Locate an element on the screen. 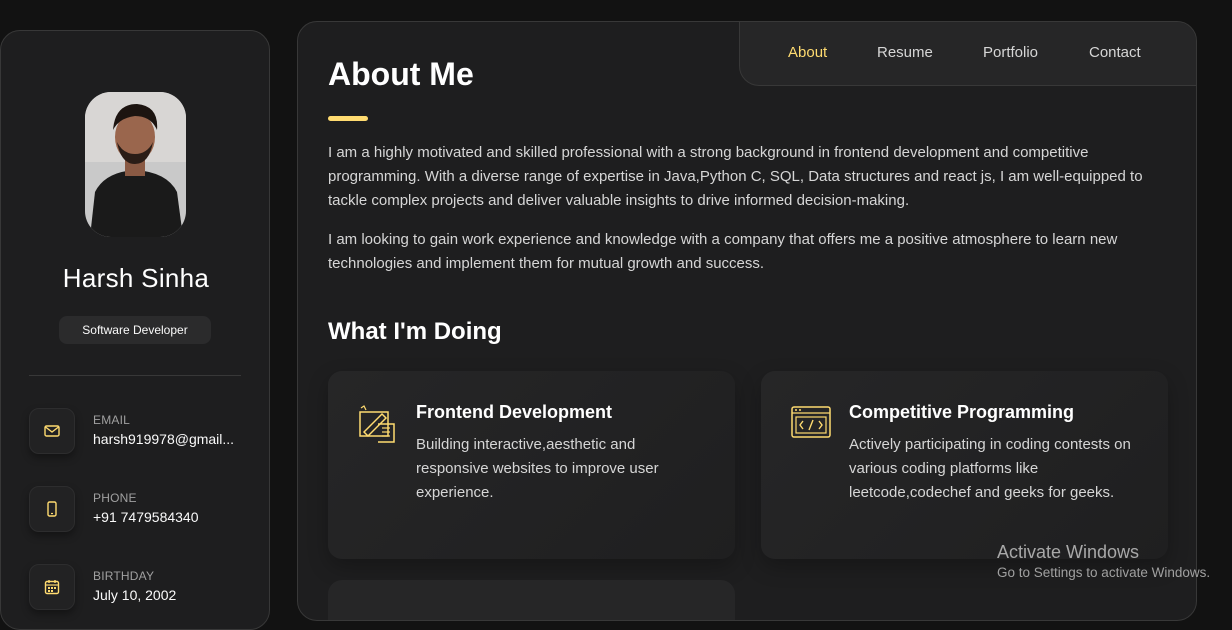 This screenshot has height=630, width=1232. birthday-label: Birthday is located at coordinates (124, 576).